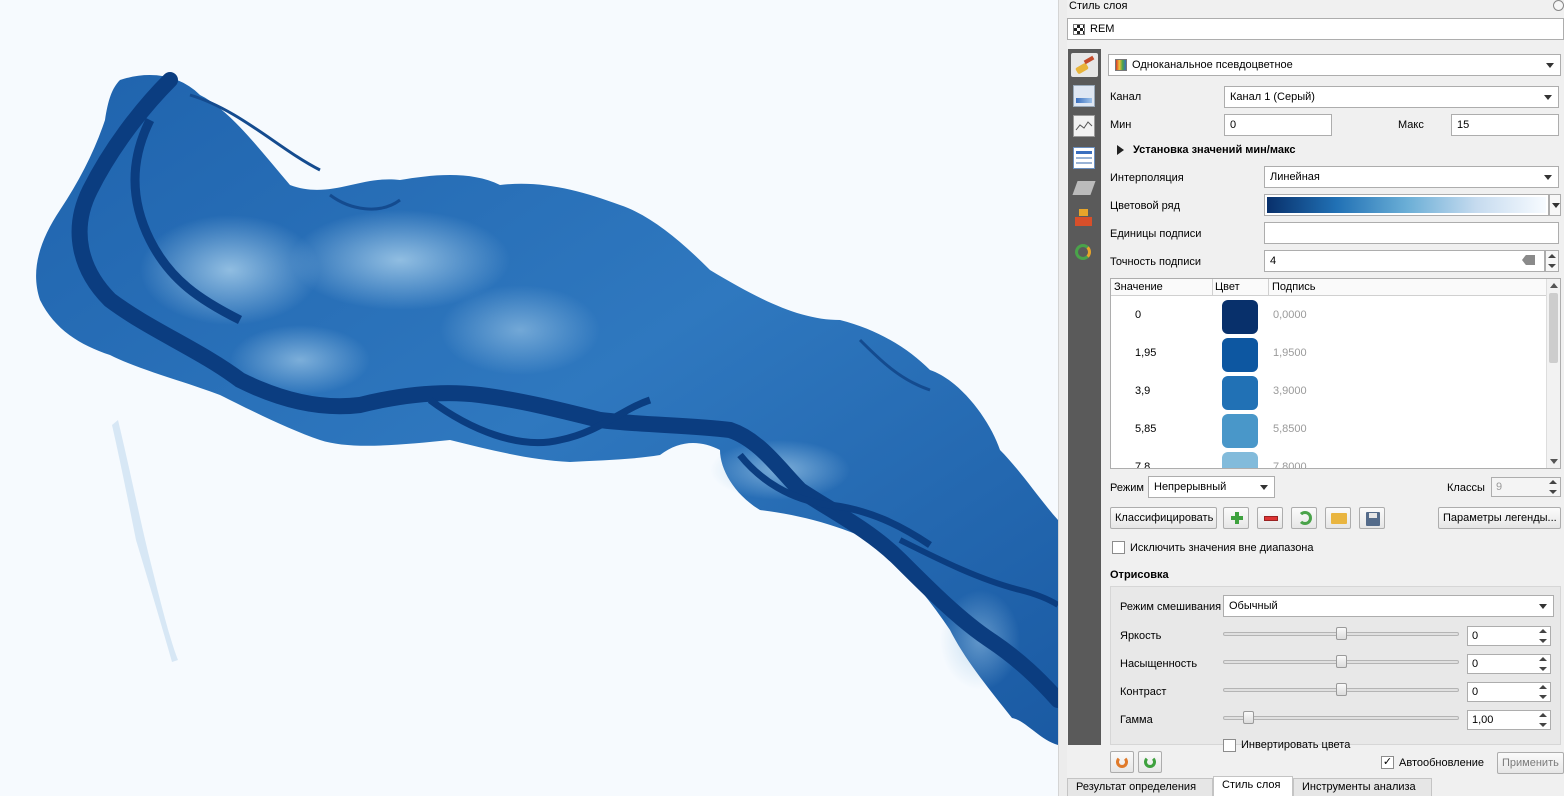  Describe the element at coordinates (1505, 125) in the screenshot. I see `max-input: 15` at that location.